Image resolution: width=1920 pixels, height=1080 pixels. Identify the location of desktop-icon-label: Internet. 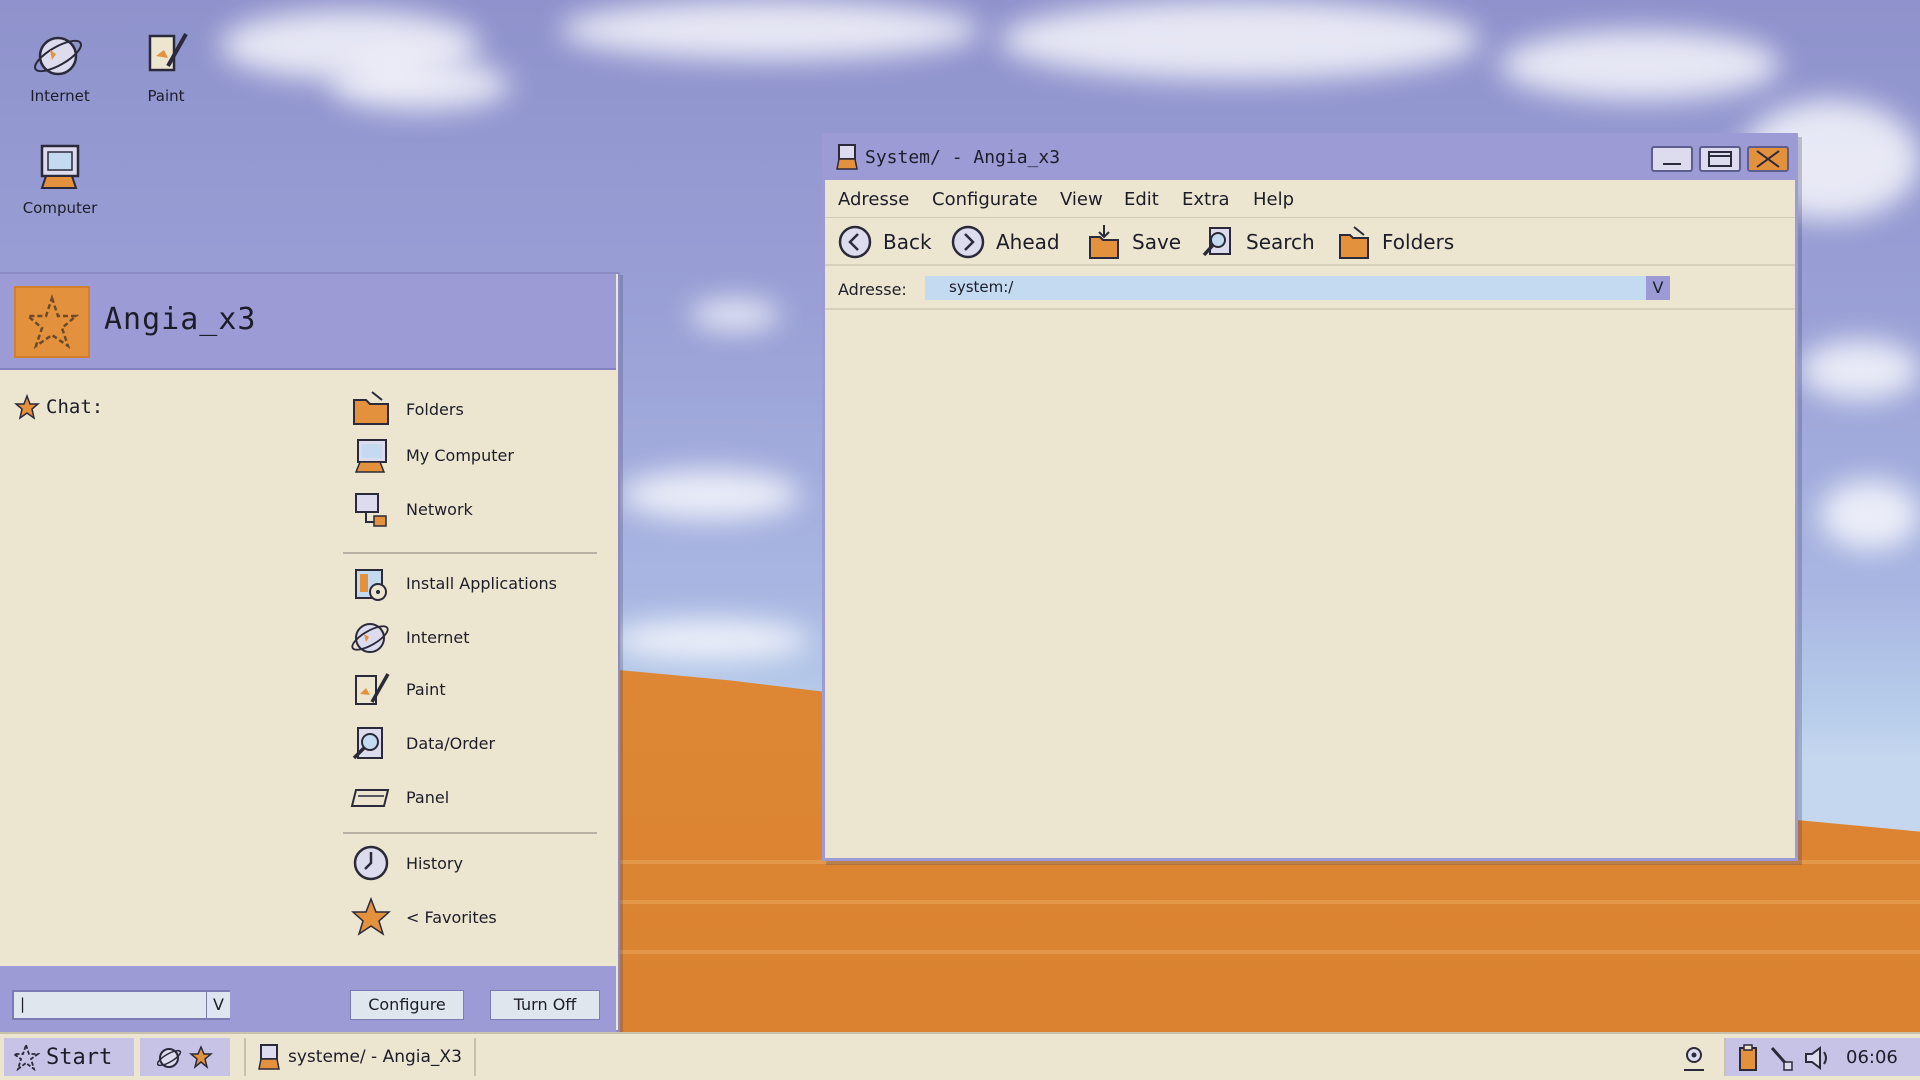
(60, 96).